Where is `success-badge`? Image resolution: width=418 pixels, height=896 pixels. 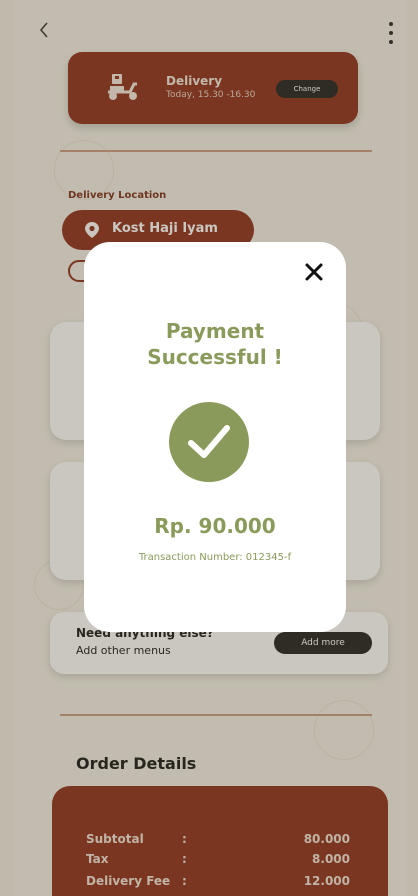 success-badge is located at coordinates (209, 442).